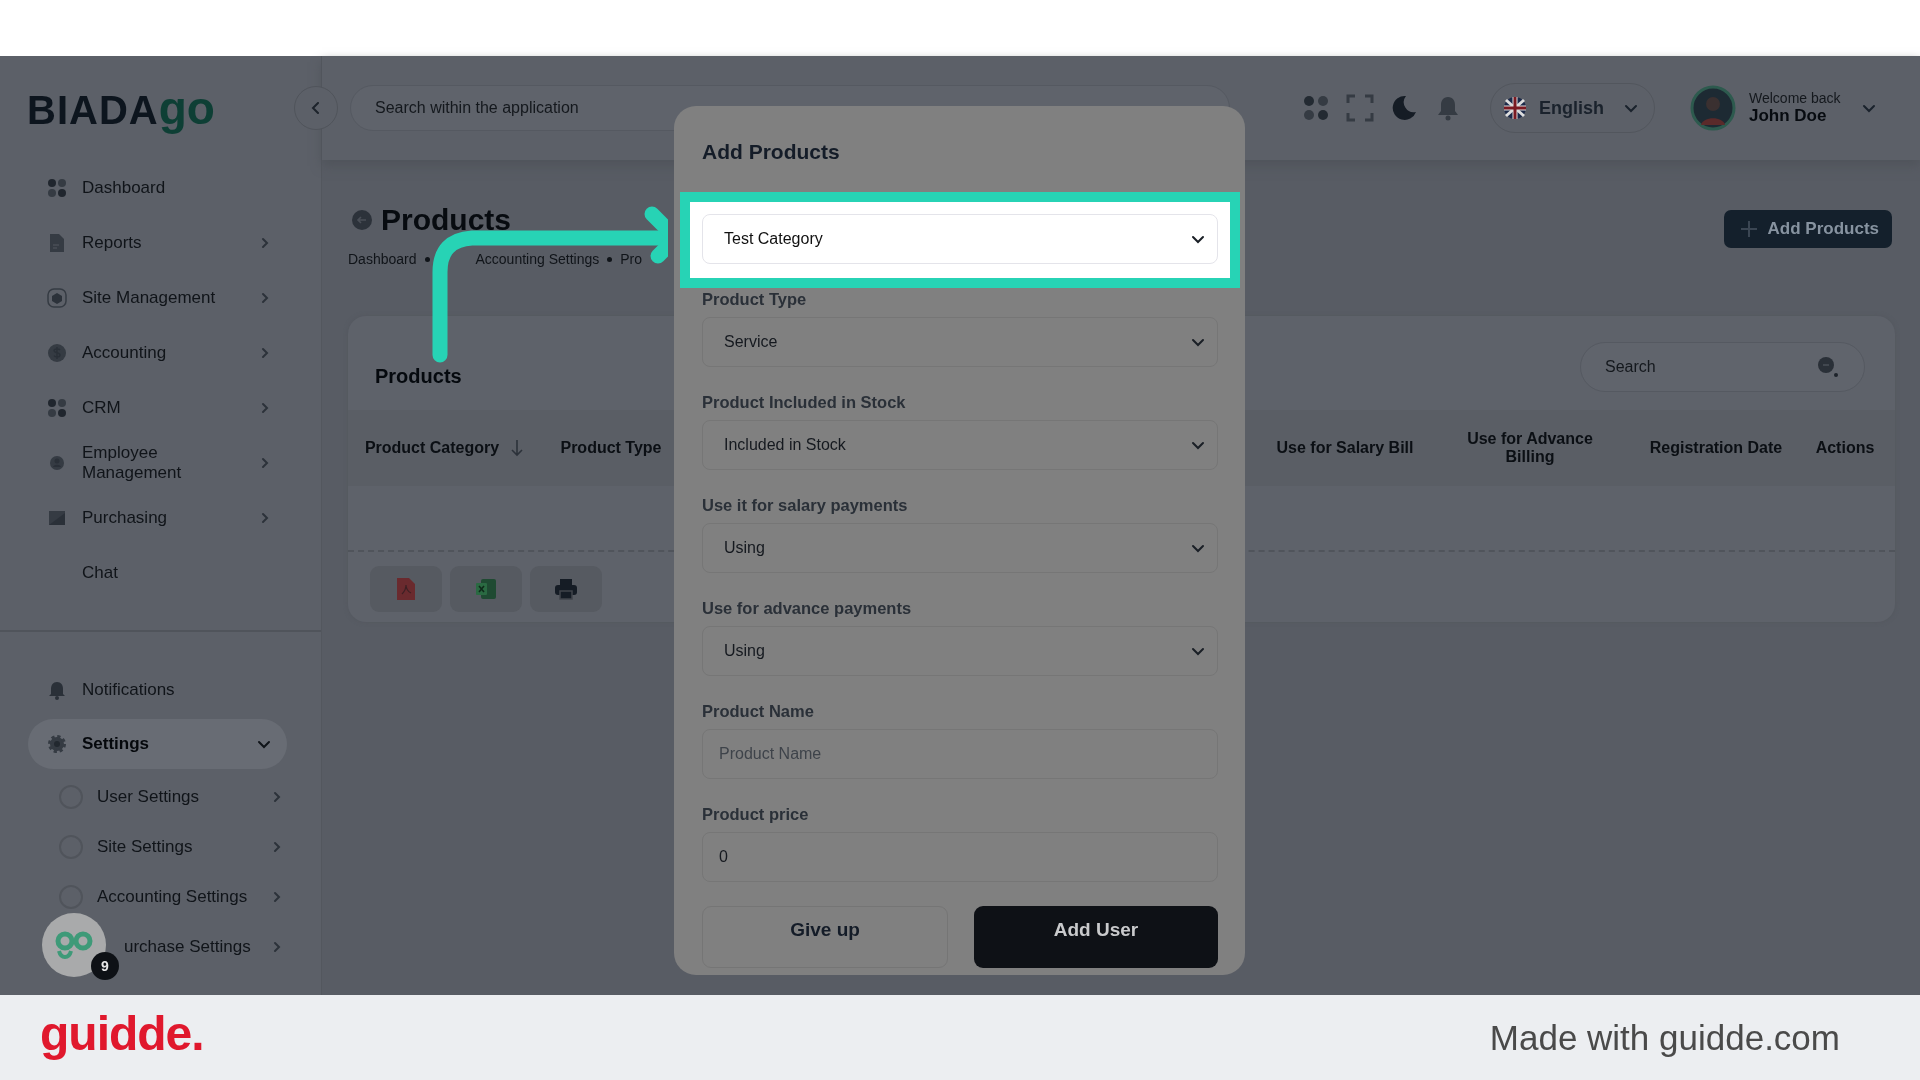 The height and width of the screenshot is (1080, 1920). I want to click on field-label: Product Included in Stock, so click(804, 402).